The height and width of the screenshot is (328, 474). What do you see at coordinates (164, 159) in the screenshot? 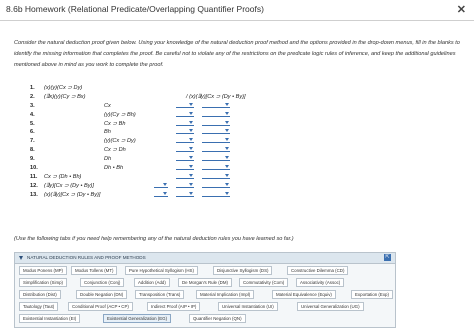
I see `proof-line: 9. Dh` at bounding box center [164, 159].